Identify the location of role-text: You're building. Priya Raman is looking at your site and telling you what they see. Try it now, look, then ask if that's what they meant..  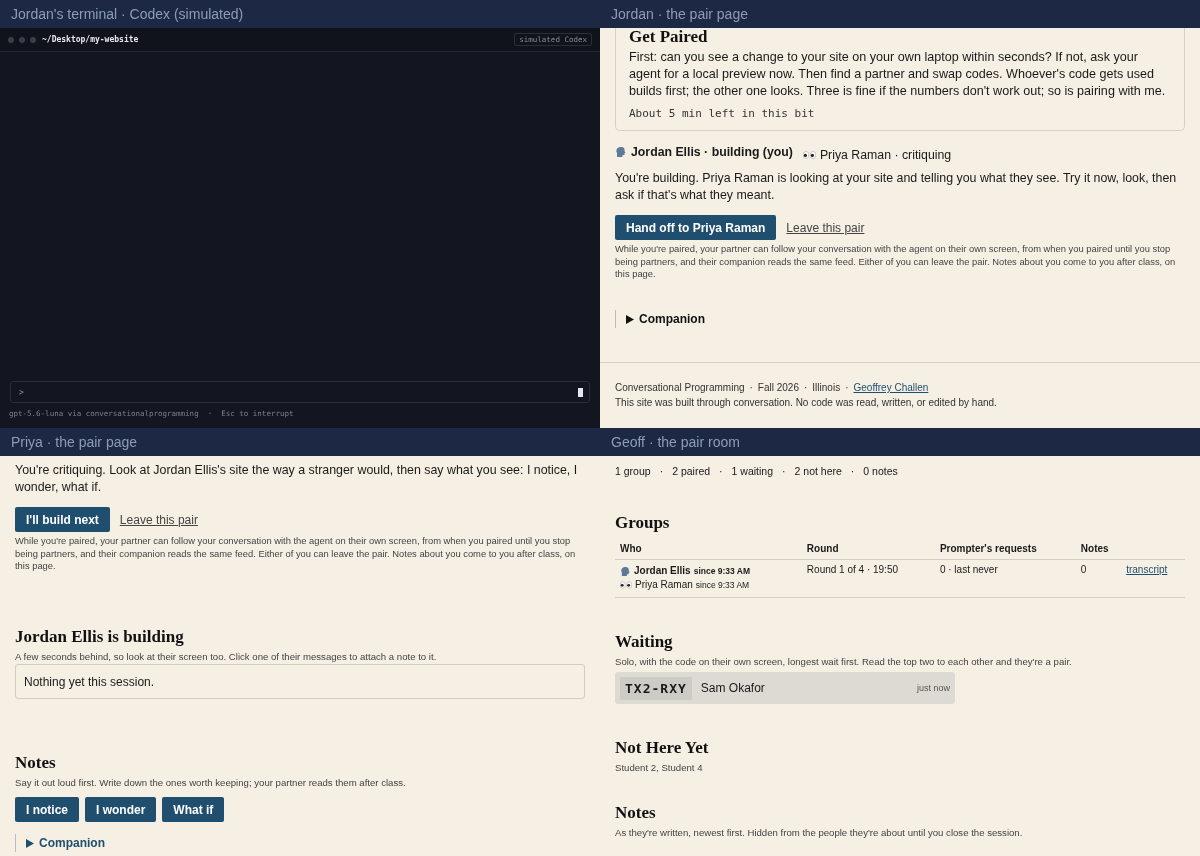
(896, 187).